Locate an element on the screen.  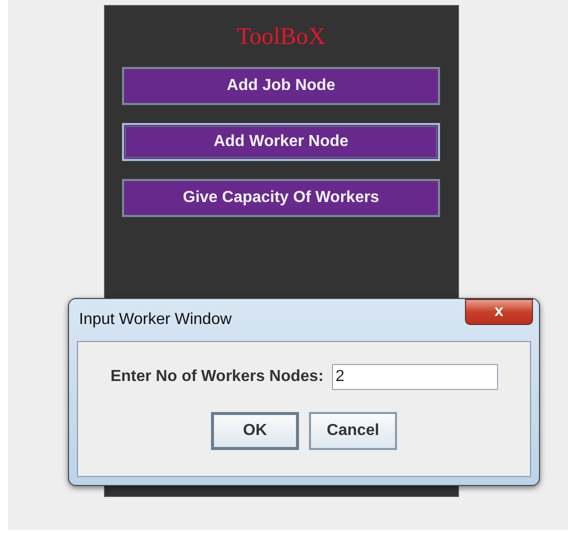
input-field: 2 is located at coordinates (415, 377).